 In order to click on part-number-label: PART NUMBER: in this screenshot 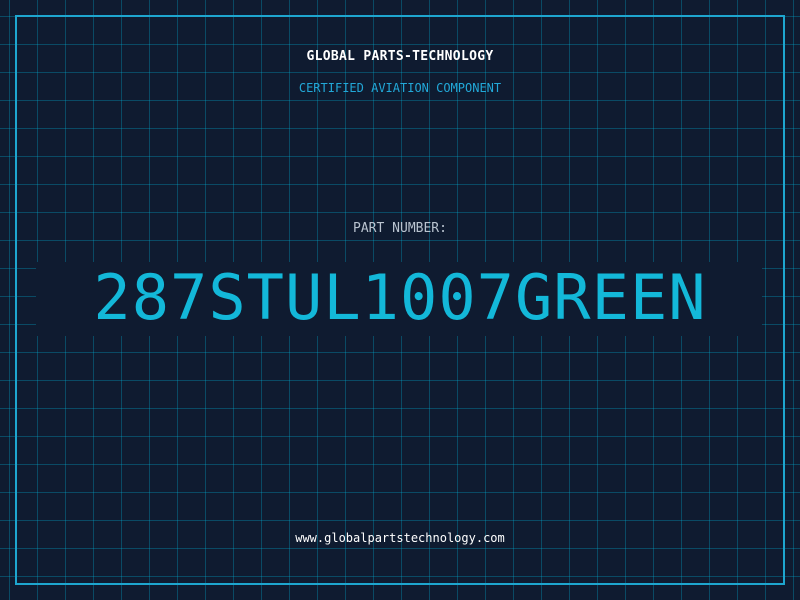, I will do `click(400, 228)`.